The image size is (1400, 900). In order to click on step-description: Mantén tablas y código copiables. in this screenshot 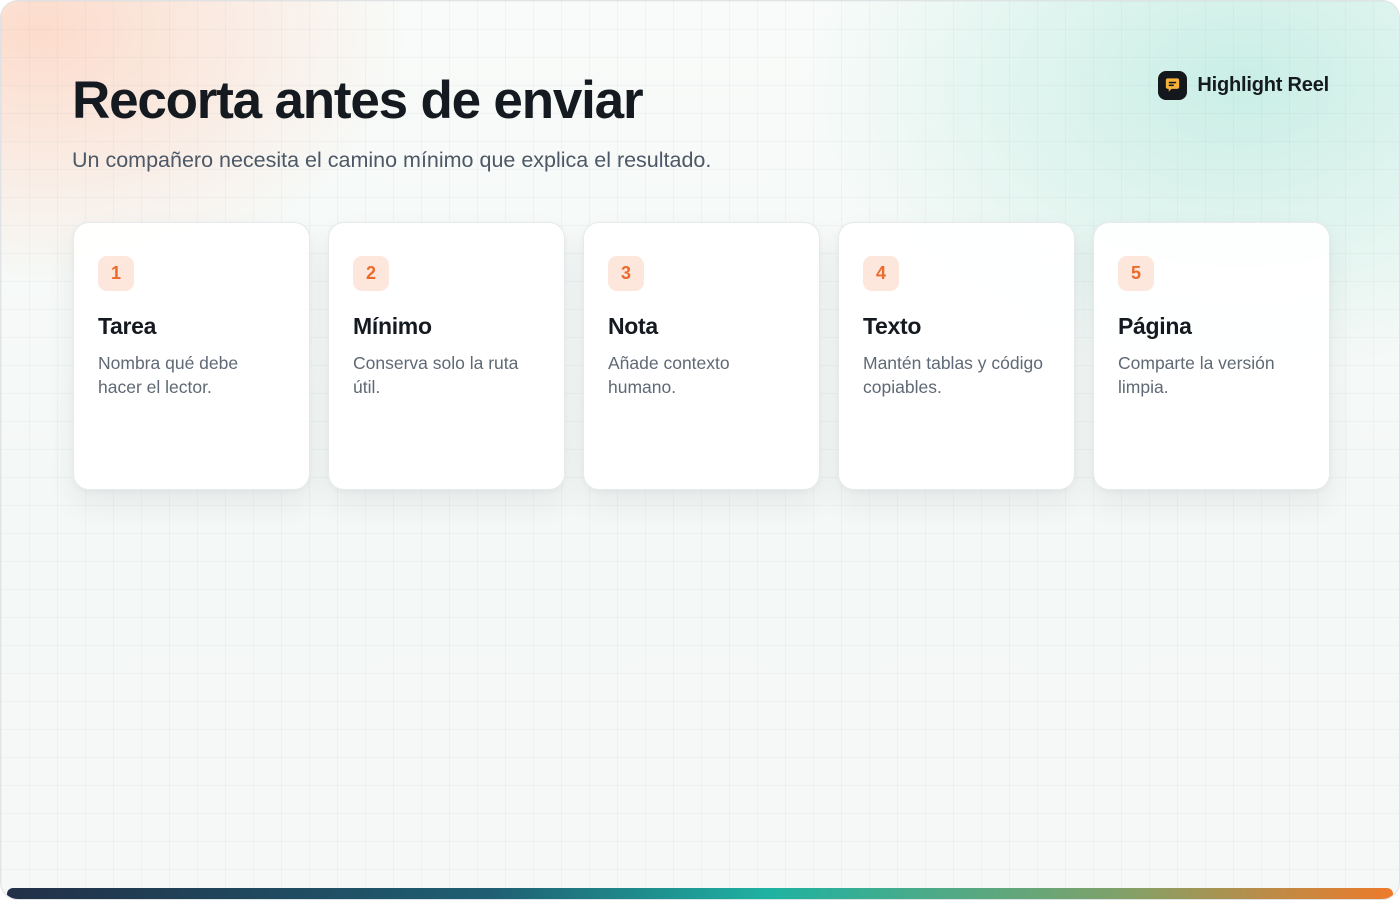, I will do `click(953, 375)`.